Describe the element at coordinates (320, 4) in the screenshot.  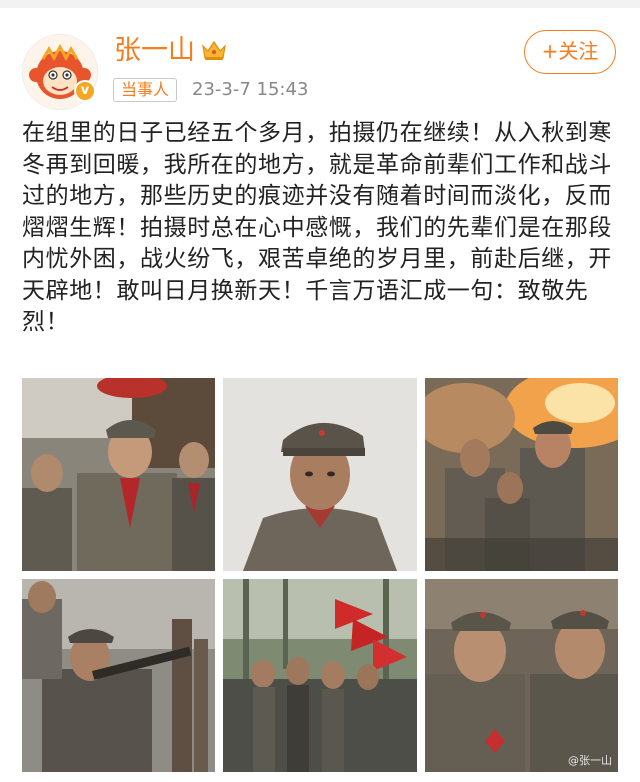
I see `top-divider` at that location.